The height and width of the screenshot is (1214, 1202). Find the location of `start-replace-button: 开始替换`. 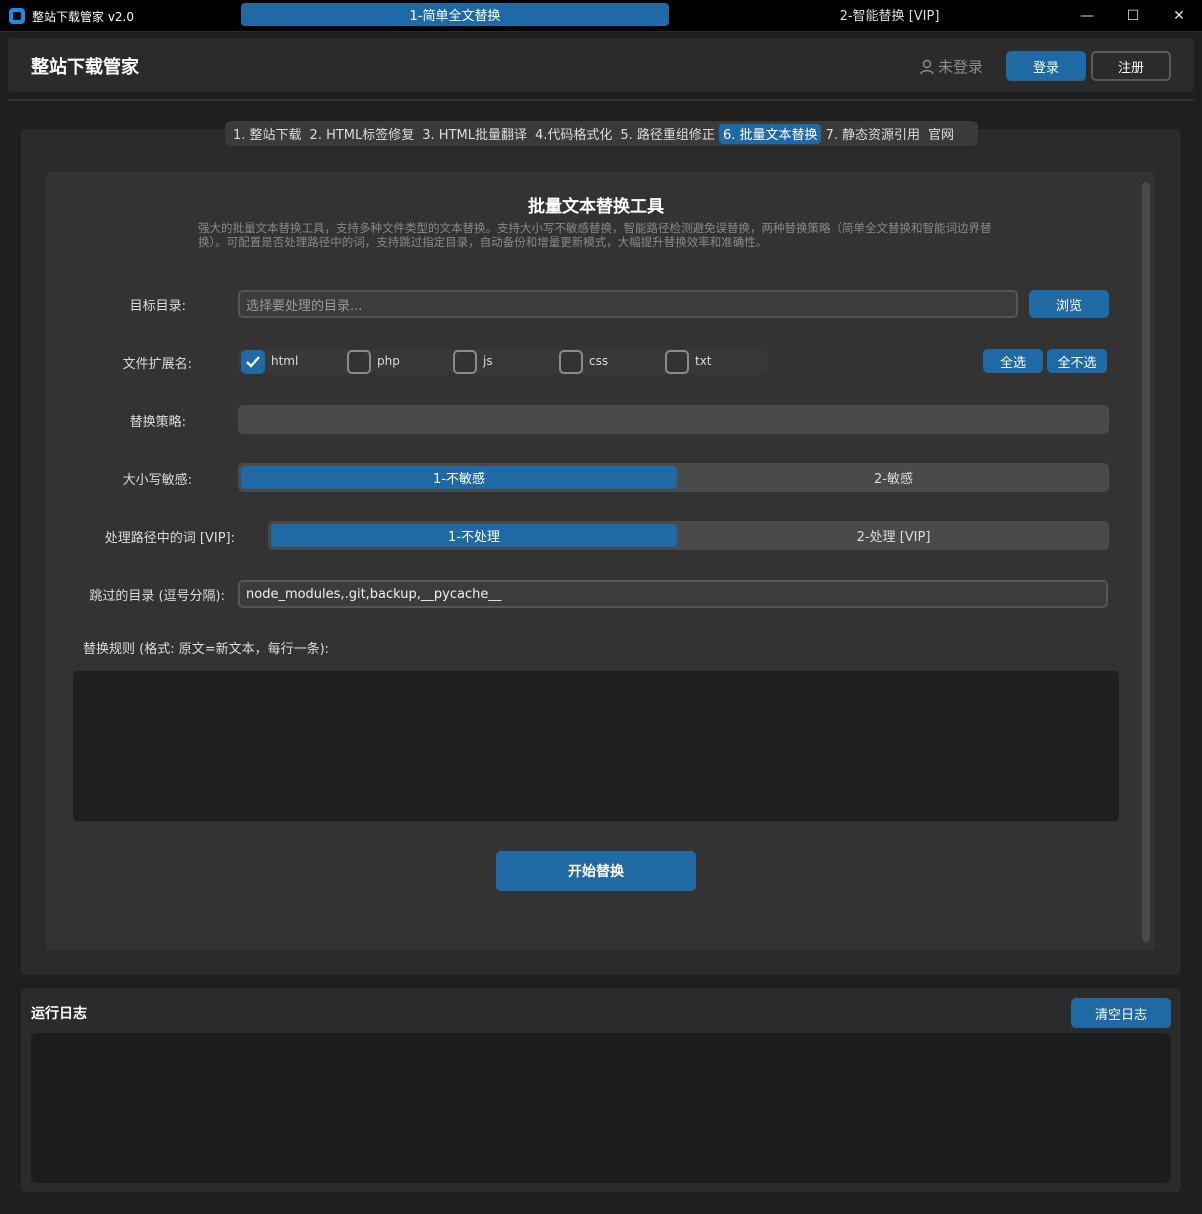

start-replace-button: 开始替换 is located at coordinates (596, 871).